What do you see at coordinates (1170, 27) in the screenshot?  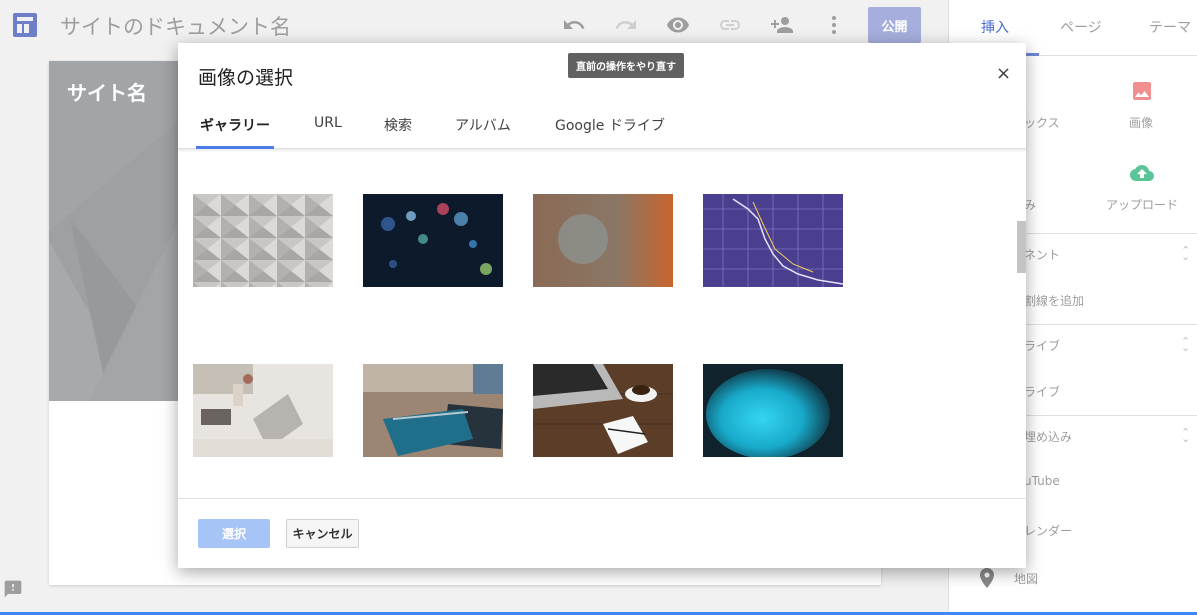 I see `tab-themes: テーマ` at bounding box center [1170, 27].